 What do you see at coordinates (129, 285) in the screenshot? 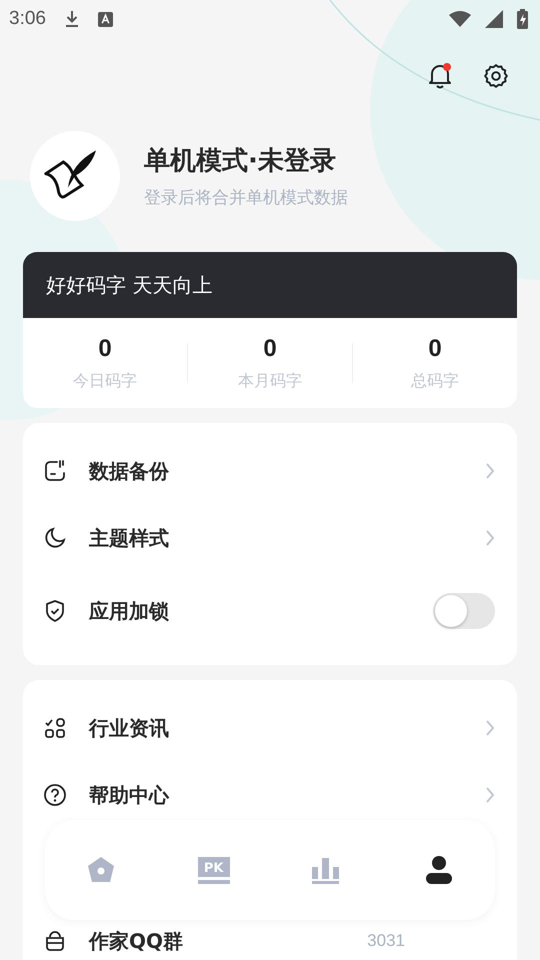
I see `slogan-text: 好好码字 天天向上` at bounding box center [129, 285].